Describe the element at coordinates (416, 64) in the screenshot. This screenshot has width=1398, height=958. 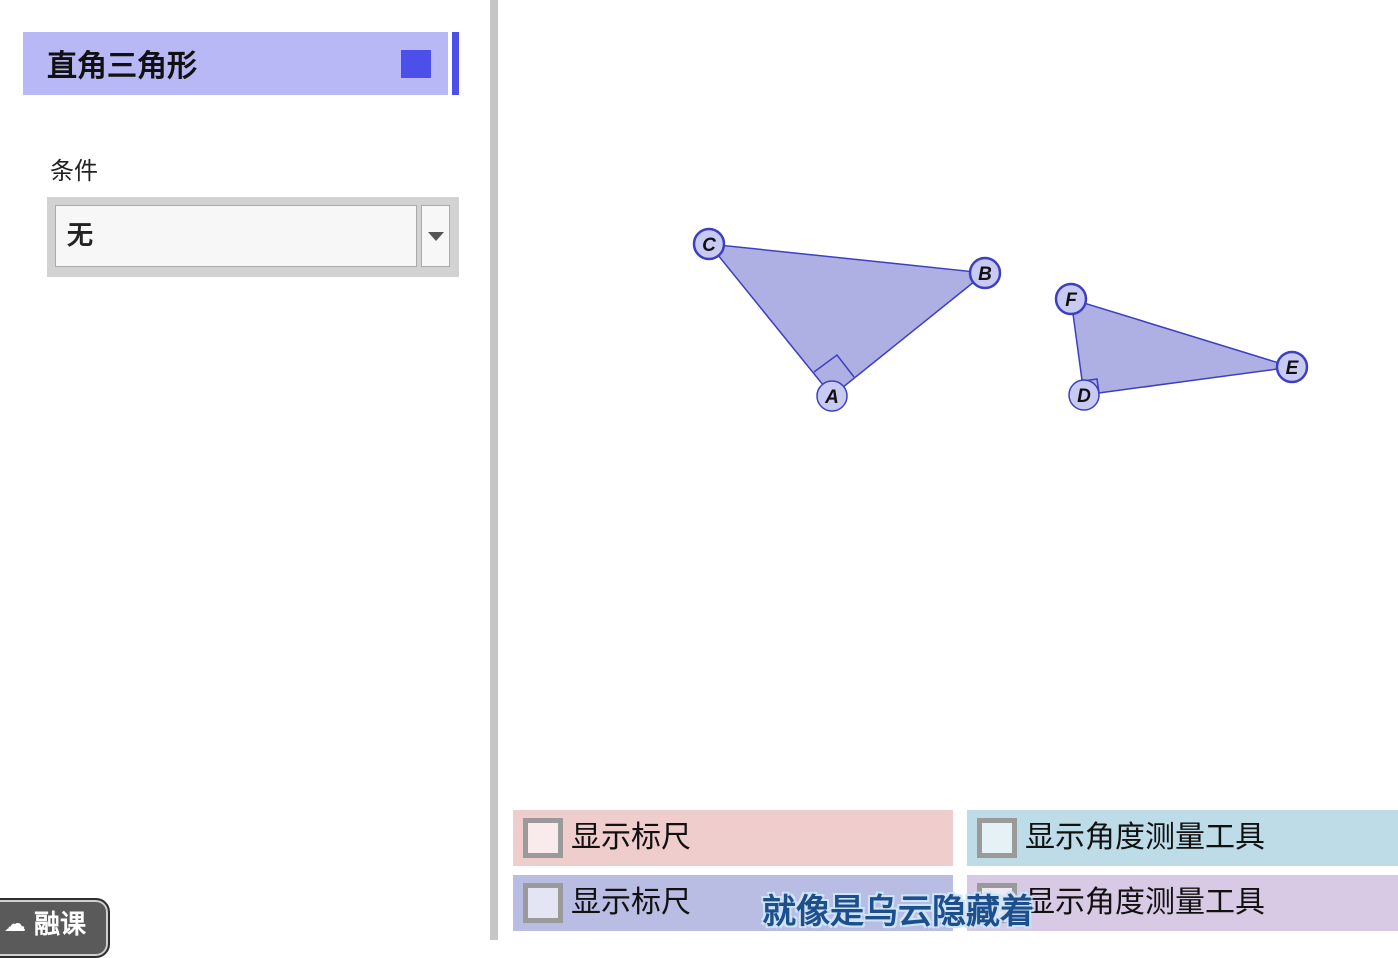
I see `object-color-swatch` at that location.